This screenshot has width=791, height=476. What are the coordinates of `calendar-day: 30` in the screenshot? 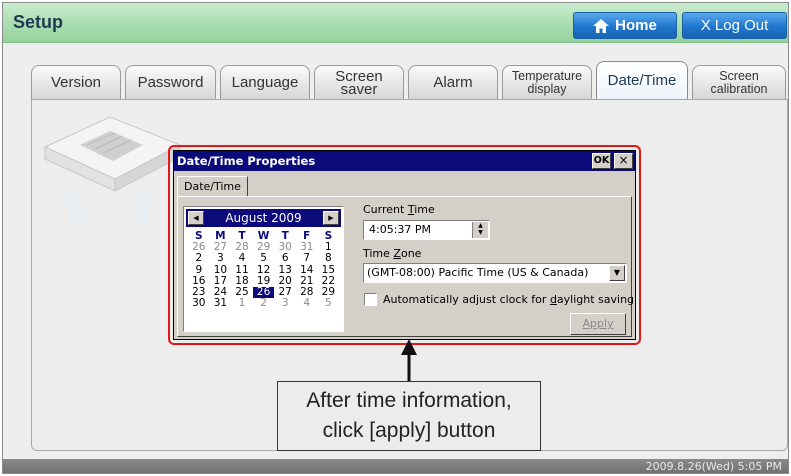 It's located at (199, 303).